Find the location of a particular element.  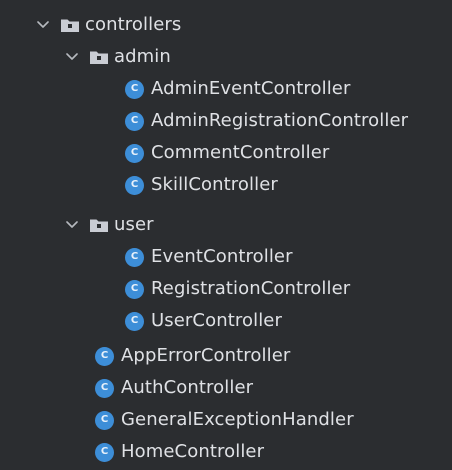

tree-node-class: C UserController is located at coordinates (203, 321).